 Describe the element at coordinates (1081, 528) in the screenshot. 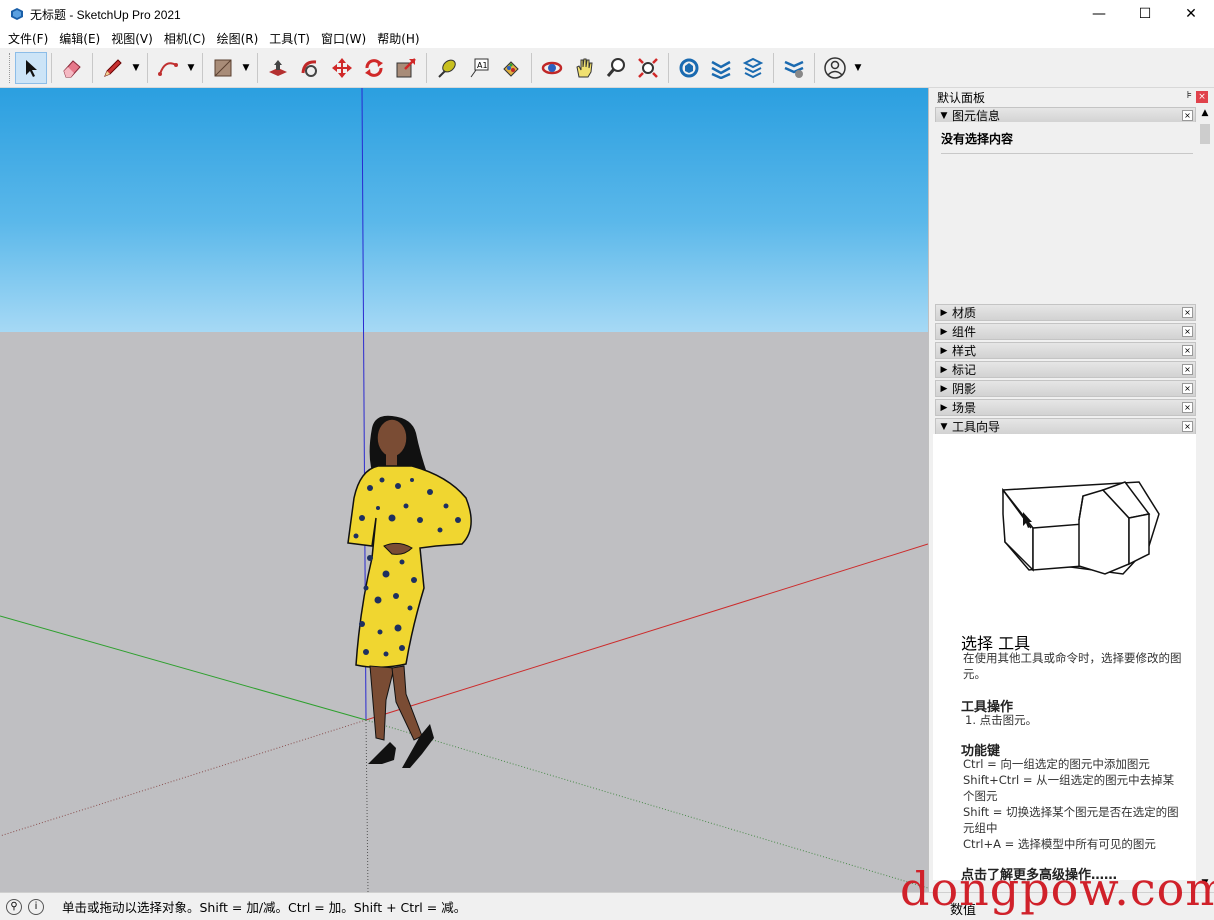

I see `house-illustration` at that location.